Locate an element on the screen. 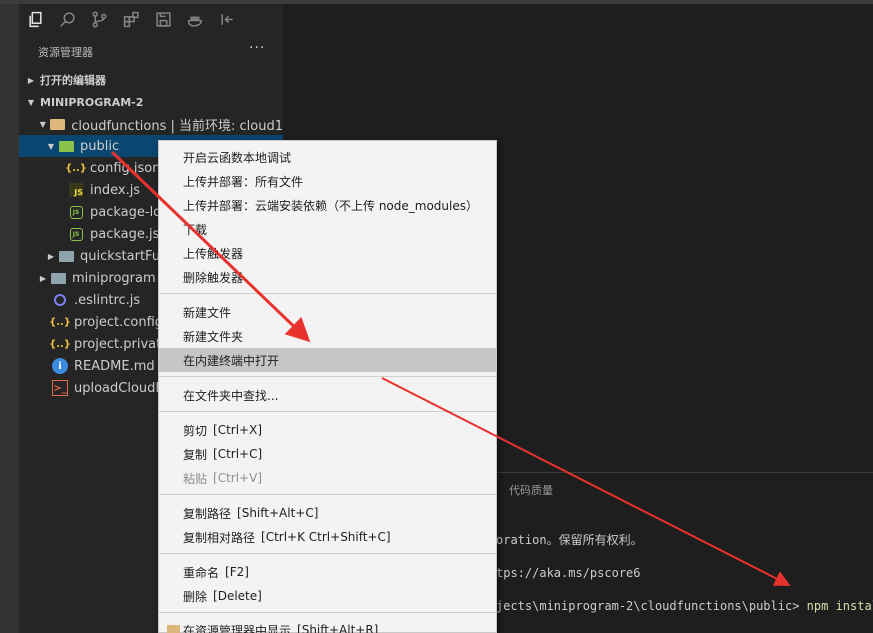 Image resolution: width=873 pixels, height=633 pixels. menu-shortcut: [F2] is located at coordinates (237, 572).